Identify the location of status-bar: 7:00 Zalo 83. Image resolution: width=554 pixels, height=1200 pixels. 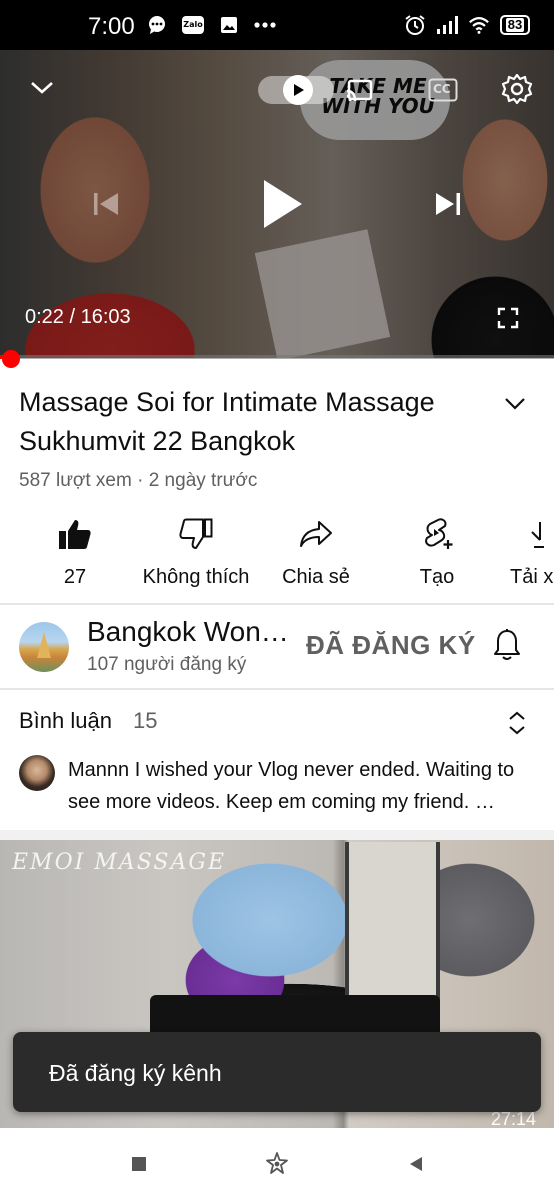
(277, 25).